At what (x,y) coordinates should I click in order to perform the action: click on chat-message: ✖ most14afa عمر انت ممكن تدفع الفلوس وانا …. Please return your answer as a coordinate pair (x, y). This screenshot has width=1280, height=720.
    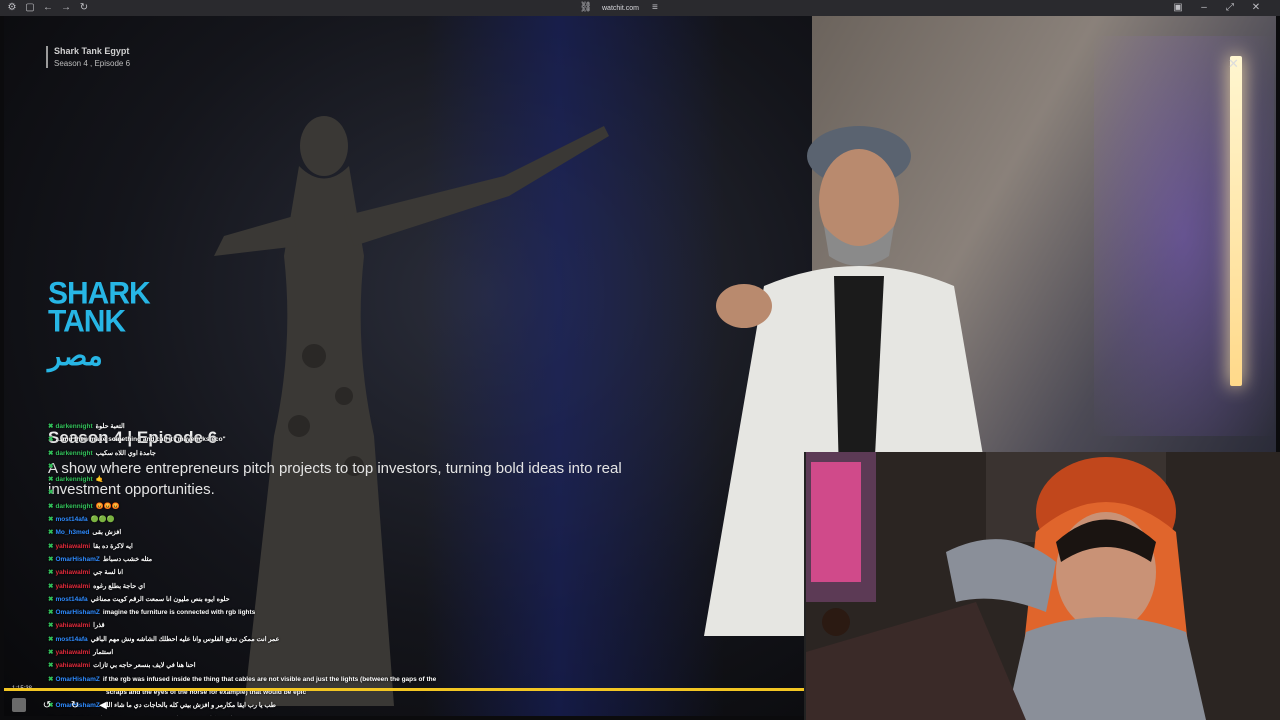
    Looking at the image, I should click on (238, 639).